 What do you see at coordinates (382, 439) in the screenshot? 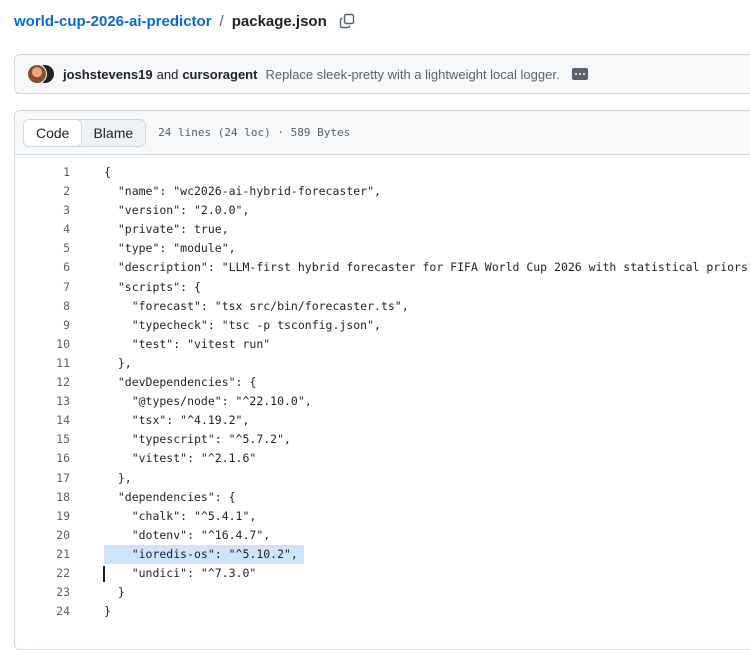
I see `code-line: 15 "typescript": "^5.7.2",` at bounding box center [382, 439].